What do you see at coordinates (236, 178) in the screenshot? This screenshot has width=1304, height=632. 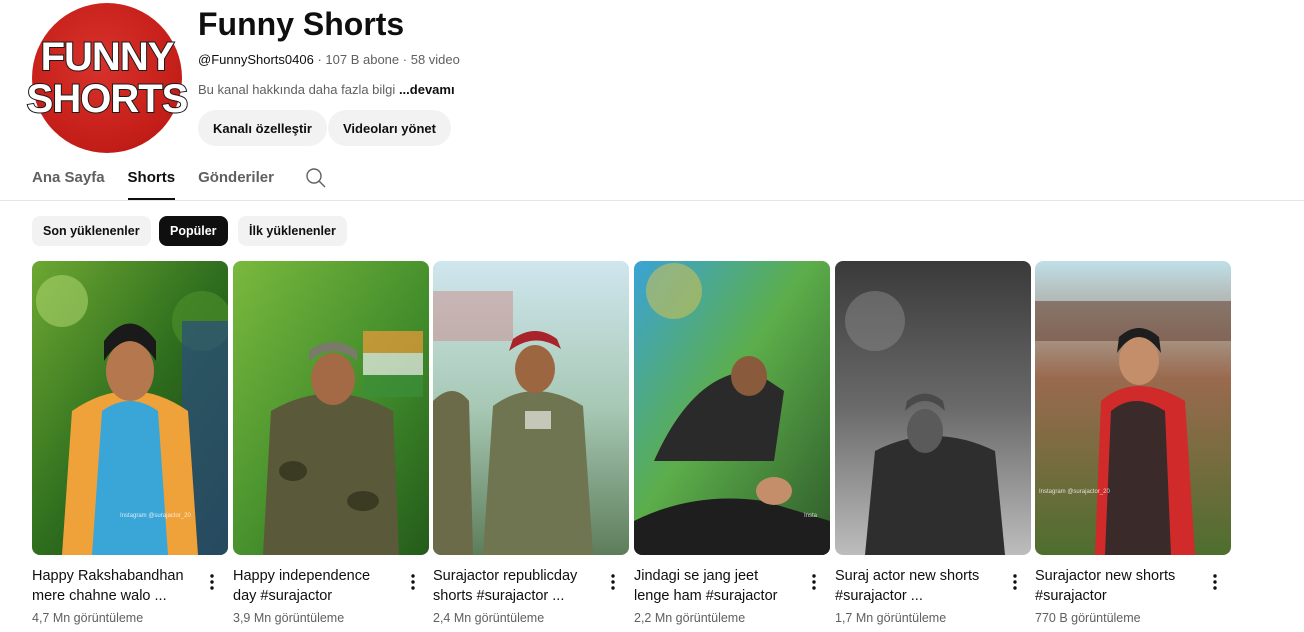 I see `tab-posts: Gönderiler` at bounding box center [236, 178].